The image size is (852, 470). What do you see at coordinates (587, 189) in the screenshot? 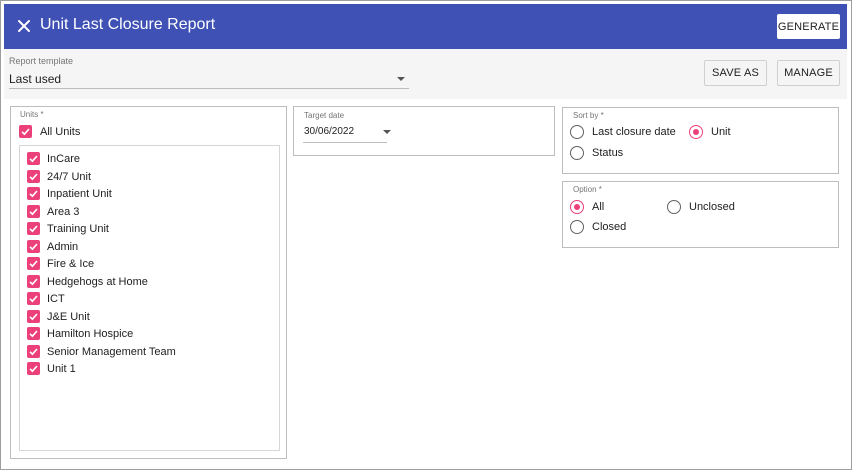
I see `option-legend: Option *` at bounding box center [587, 189].